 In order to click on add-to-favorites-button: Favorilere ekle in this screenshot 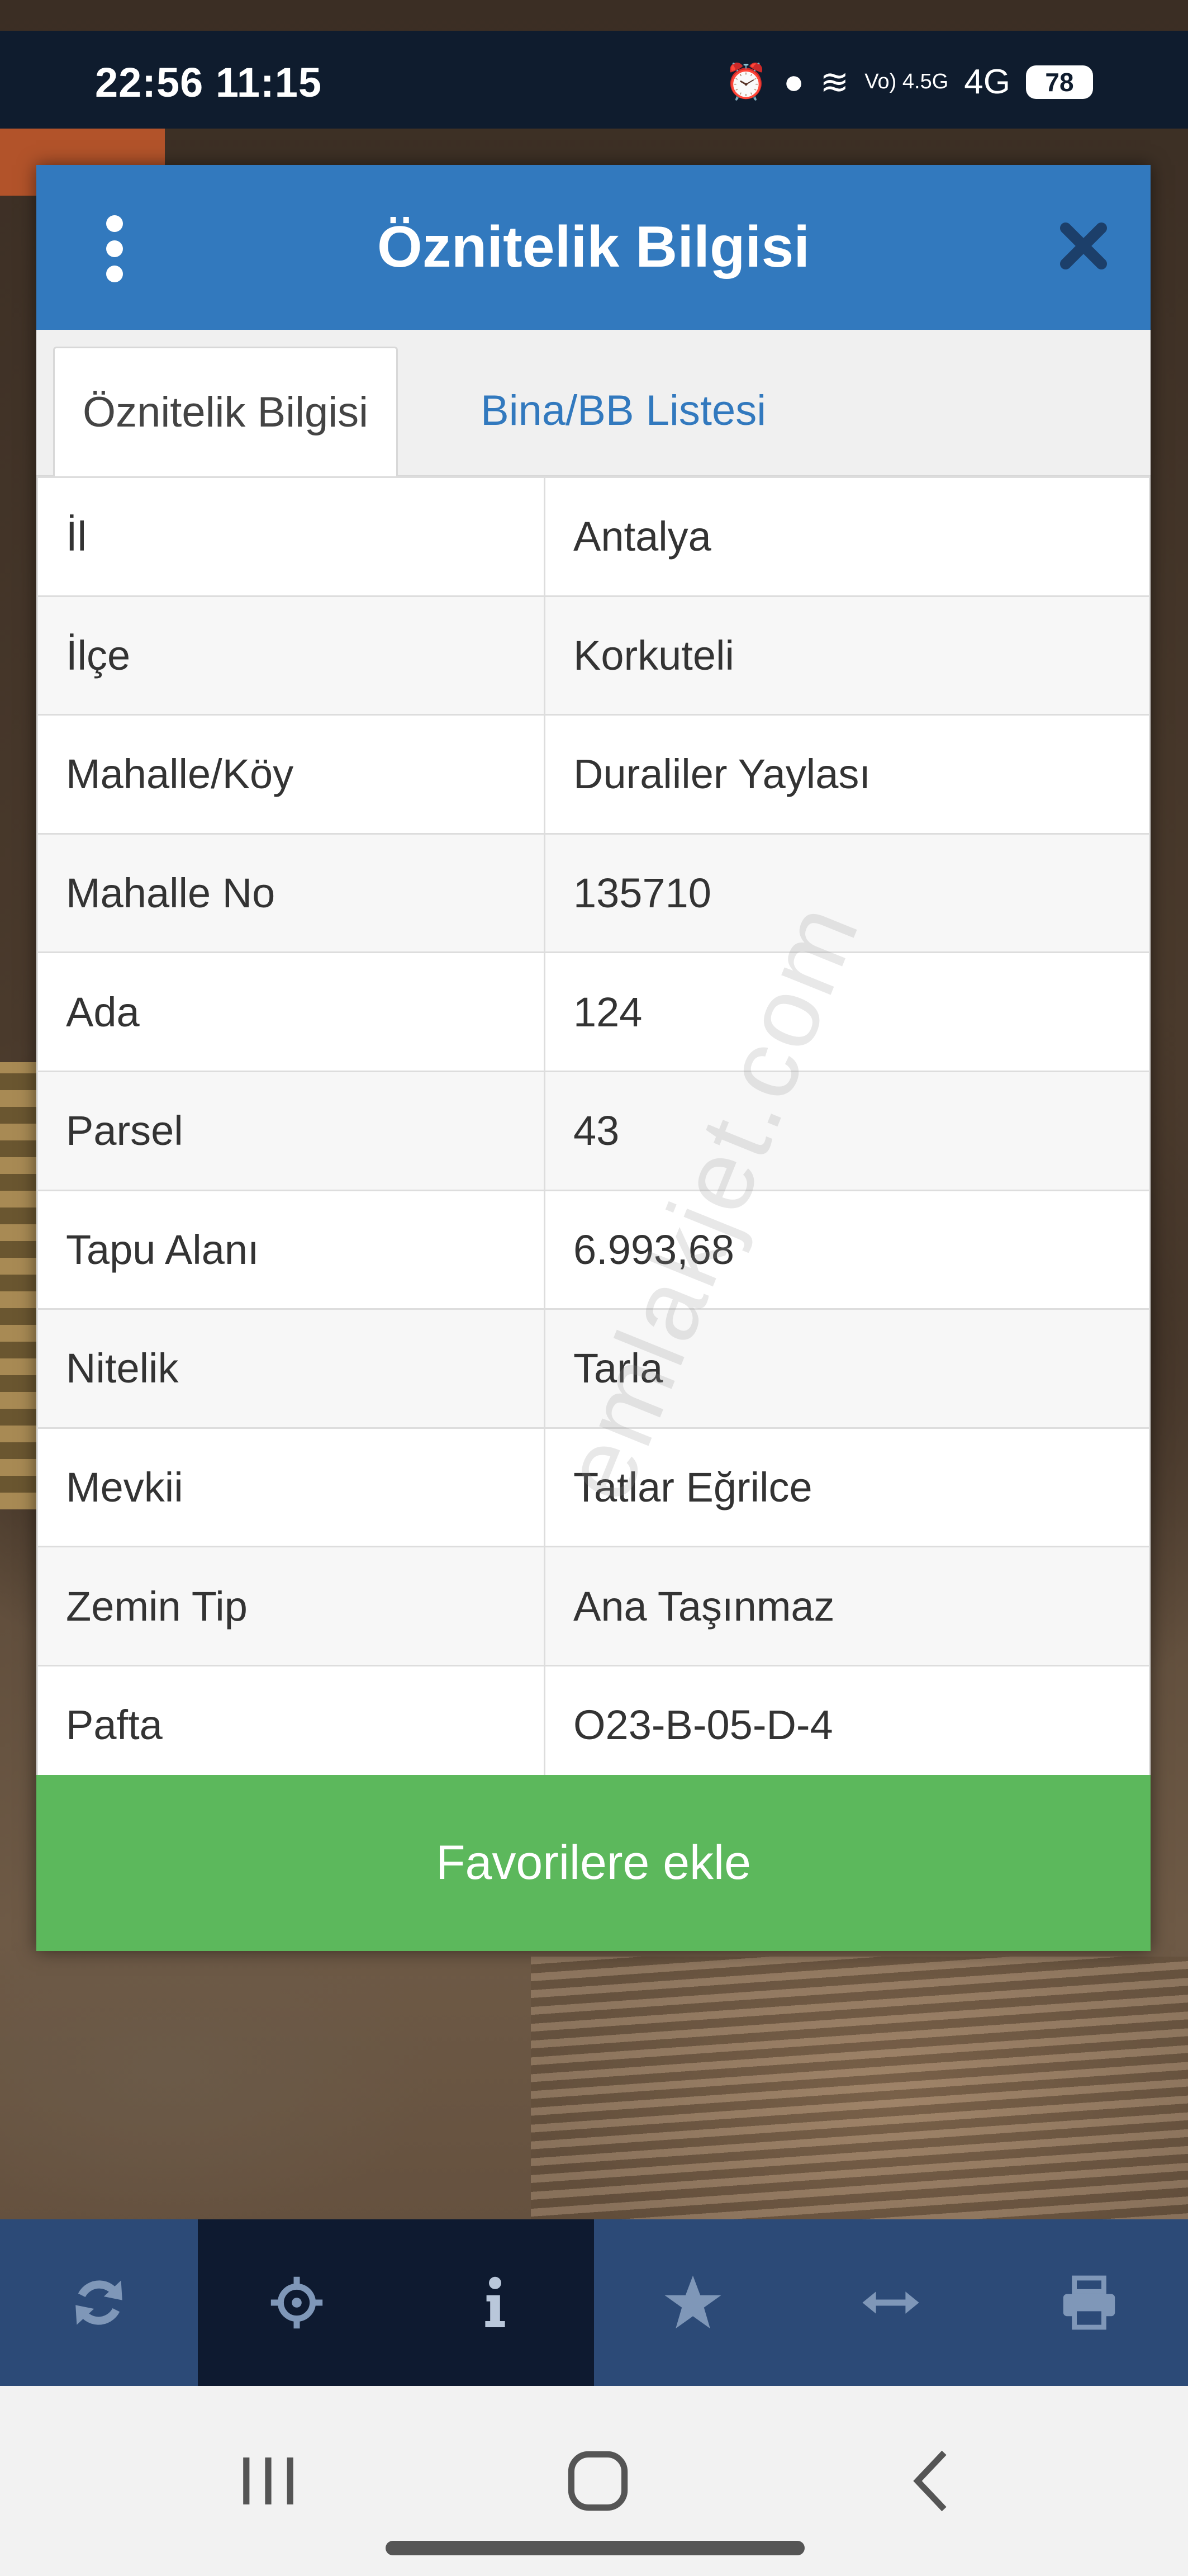, I will do `click(593, 1863)`.